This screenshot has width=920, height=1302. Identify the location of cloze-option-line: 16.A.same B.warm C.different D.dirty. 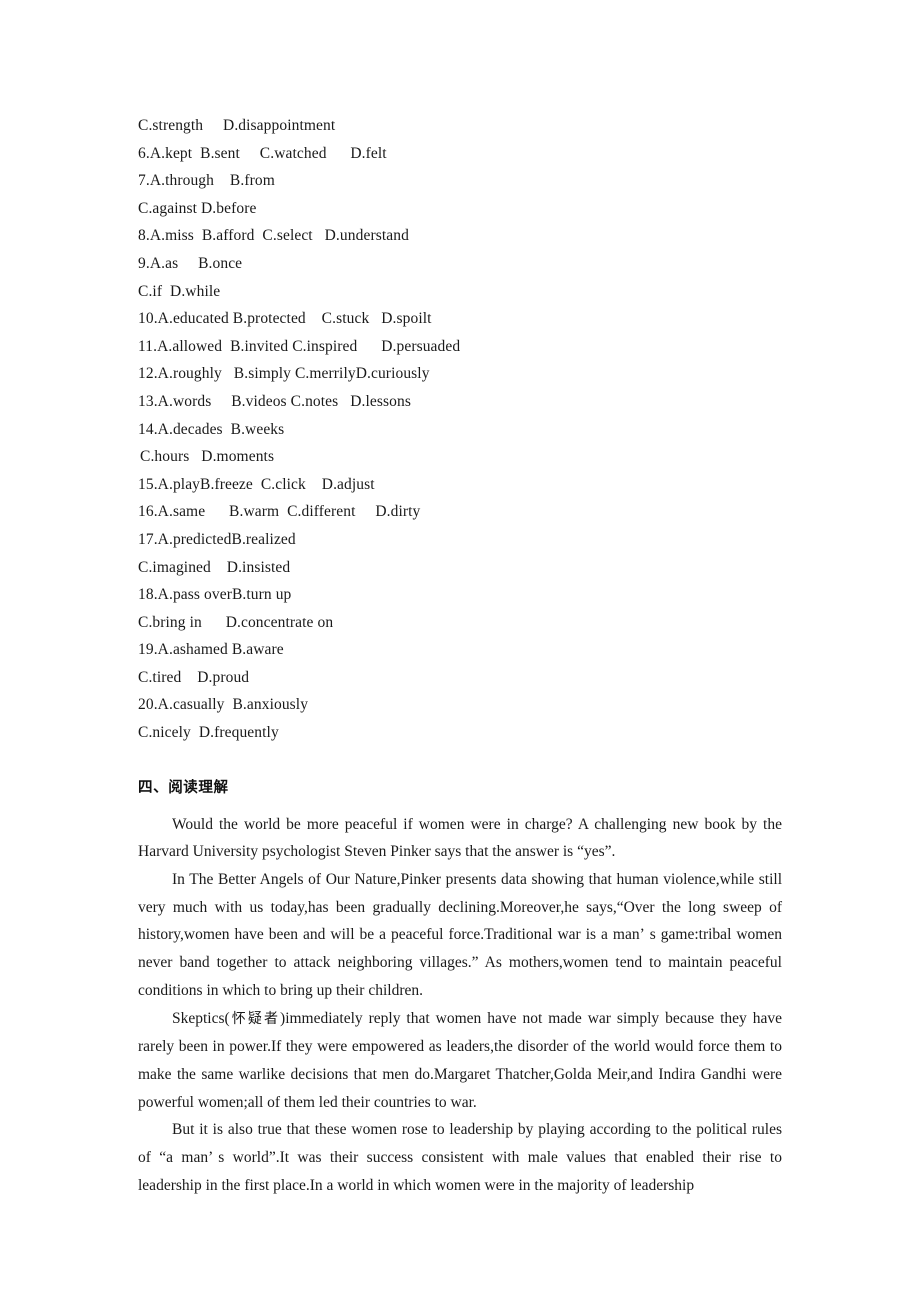
(279, 512).